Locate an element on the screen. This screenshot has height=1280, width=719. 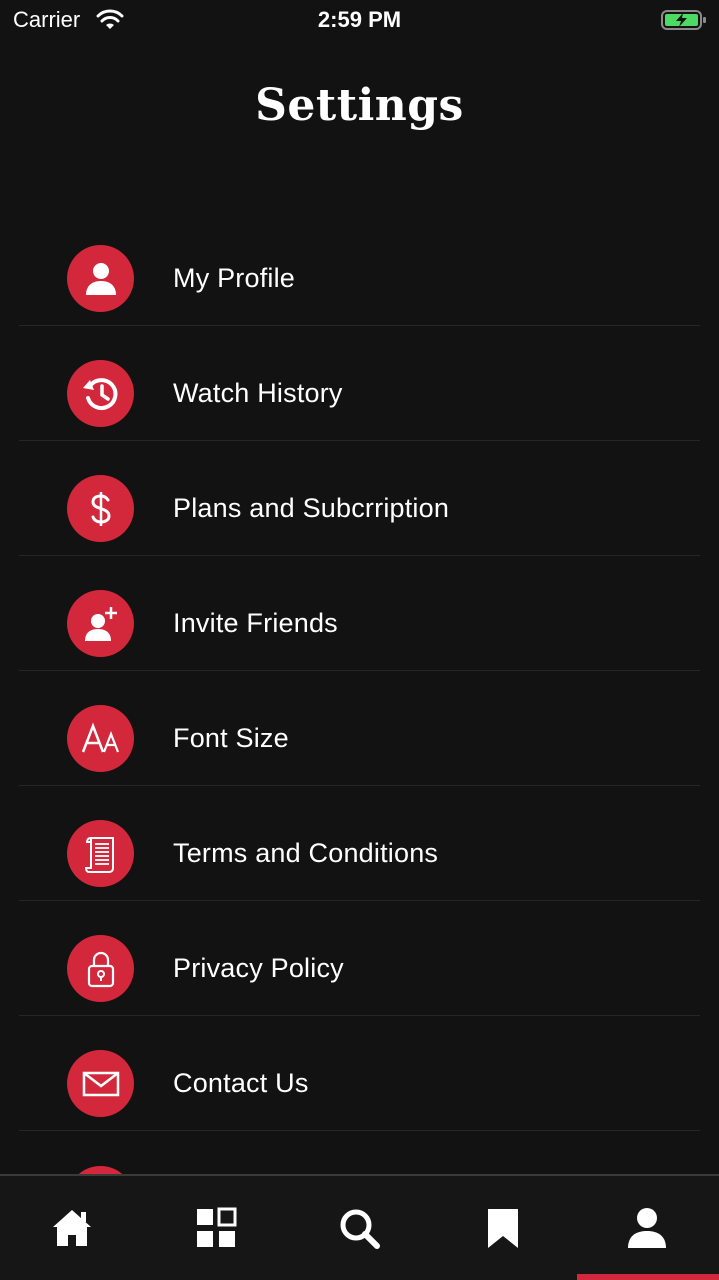
home-icon is located at coordinates (71, 1228).